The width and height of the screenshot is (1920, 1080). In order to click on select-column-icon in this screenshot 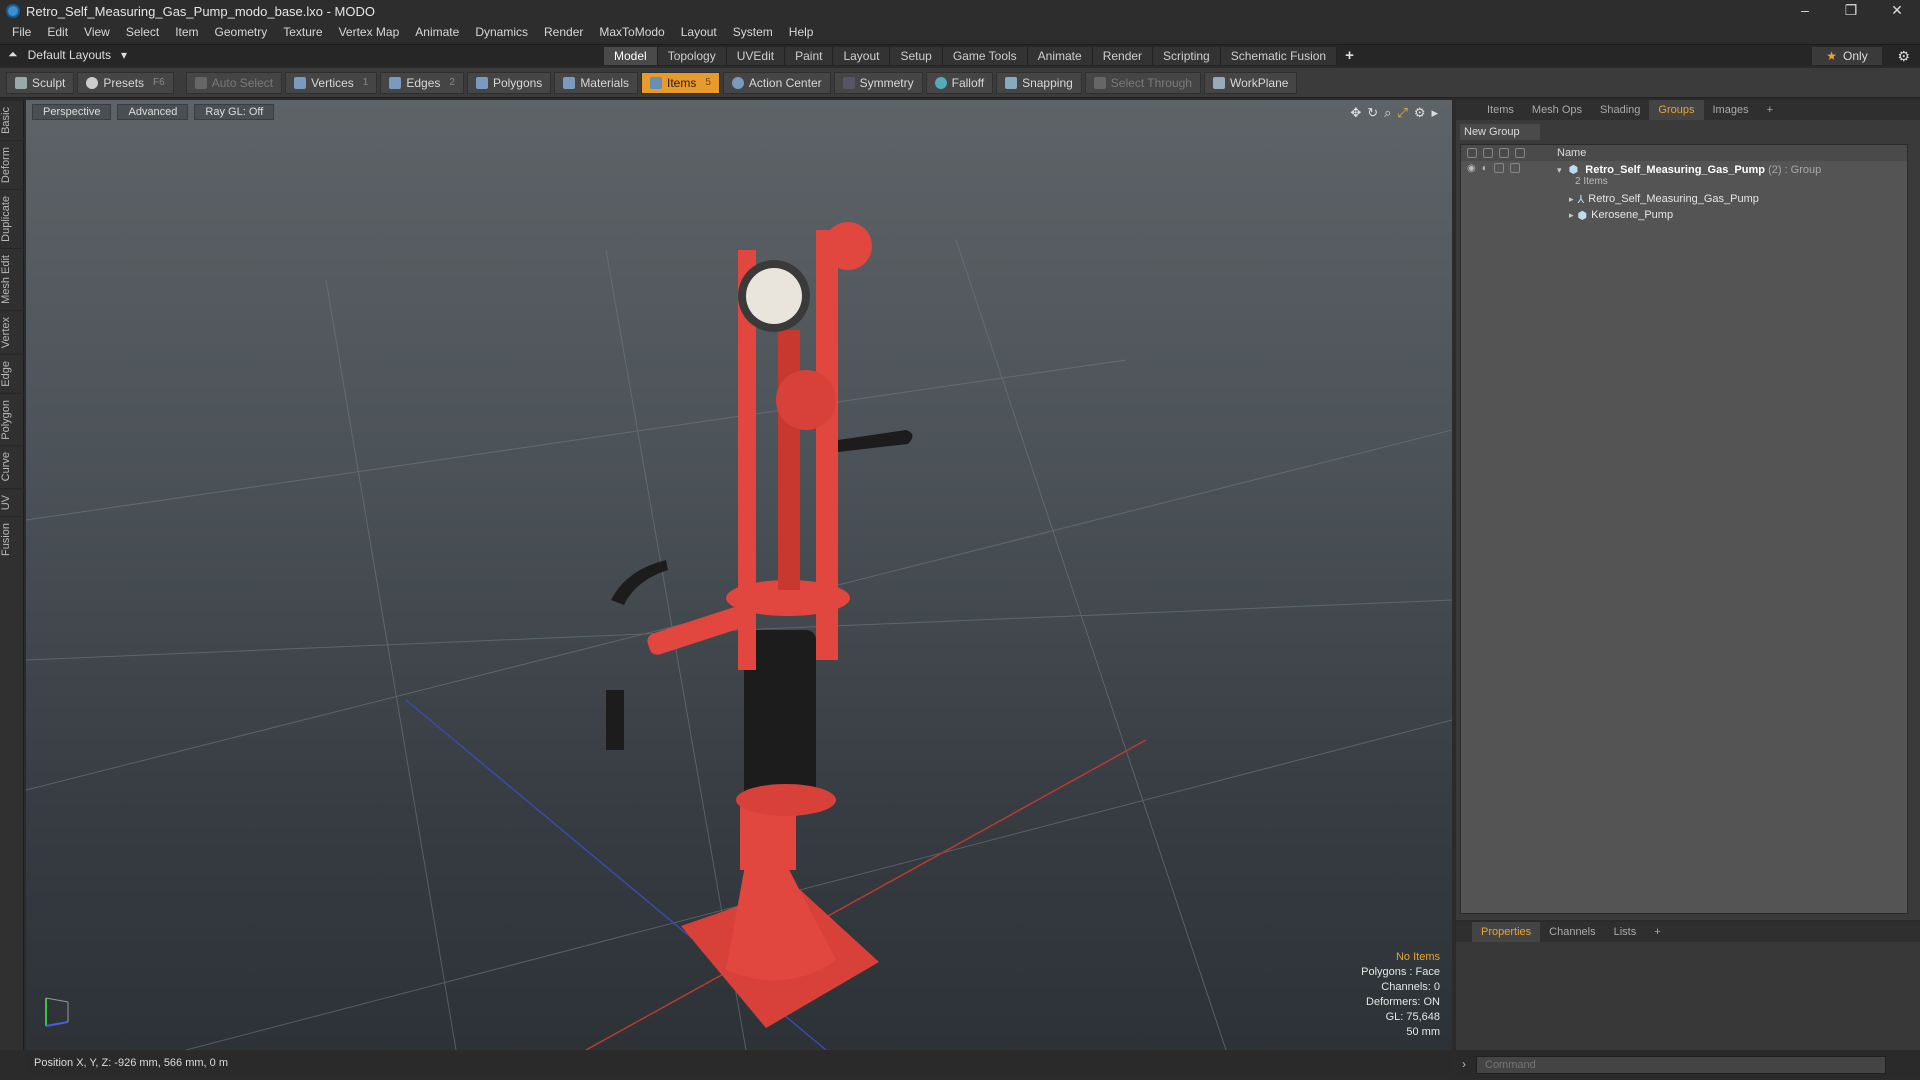, I will do `click(1520, 153)`.